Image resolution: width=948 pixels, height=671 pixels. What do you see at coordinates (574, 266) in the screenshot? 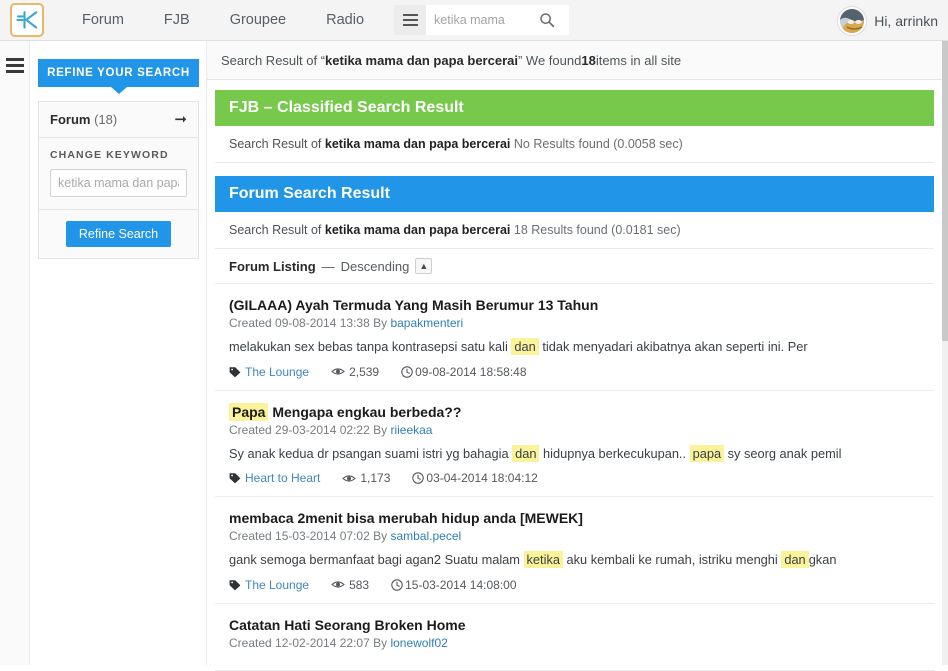
I see `forum-listing-bar: Forum Listing — Descending ▲` at bounding box center [574, 266].